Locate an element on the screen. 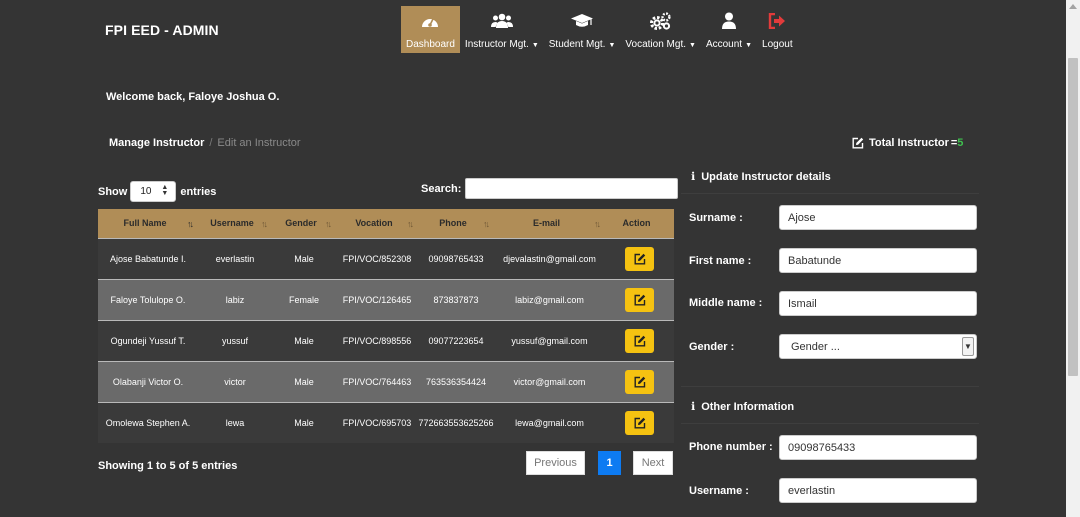  phone-label: Phone number : is located at coordinates (731, 447).